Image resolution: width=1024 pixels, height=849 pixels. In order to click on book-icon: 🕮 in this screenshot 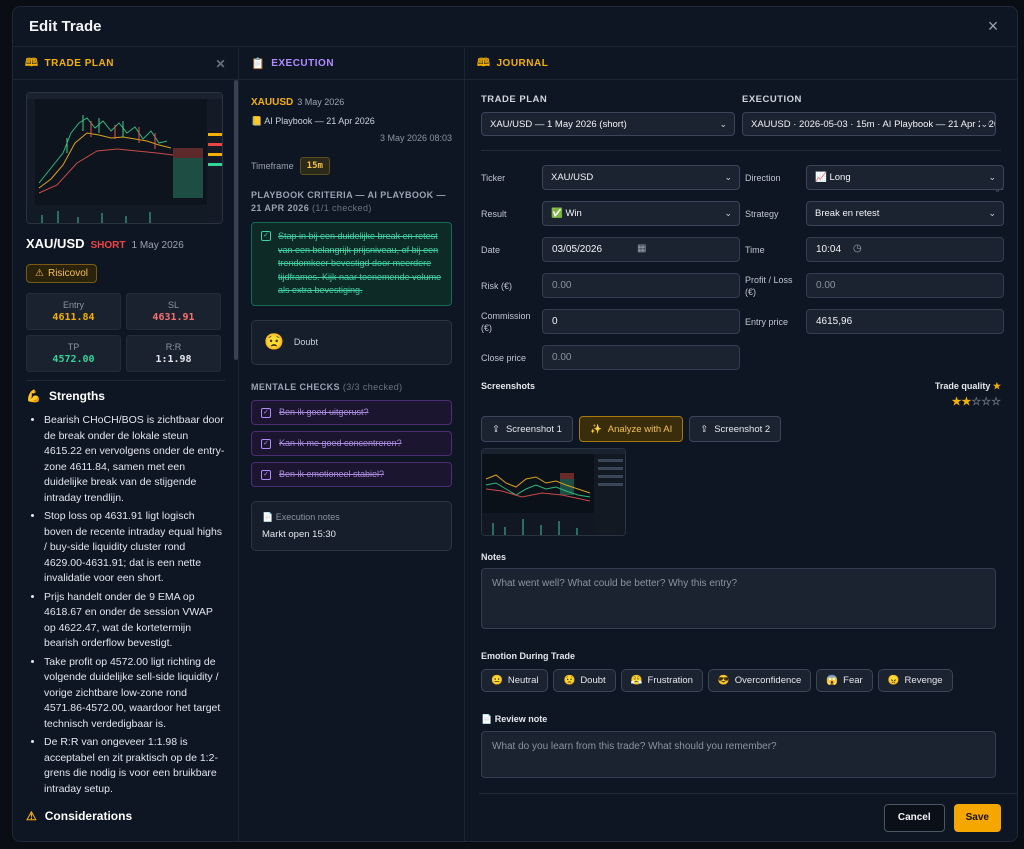, I will do `click(484, 63)`.